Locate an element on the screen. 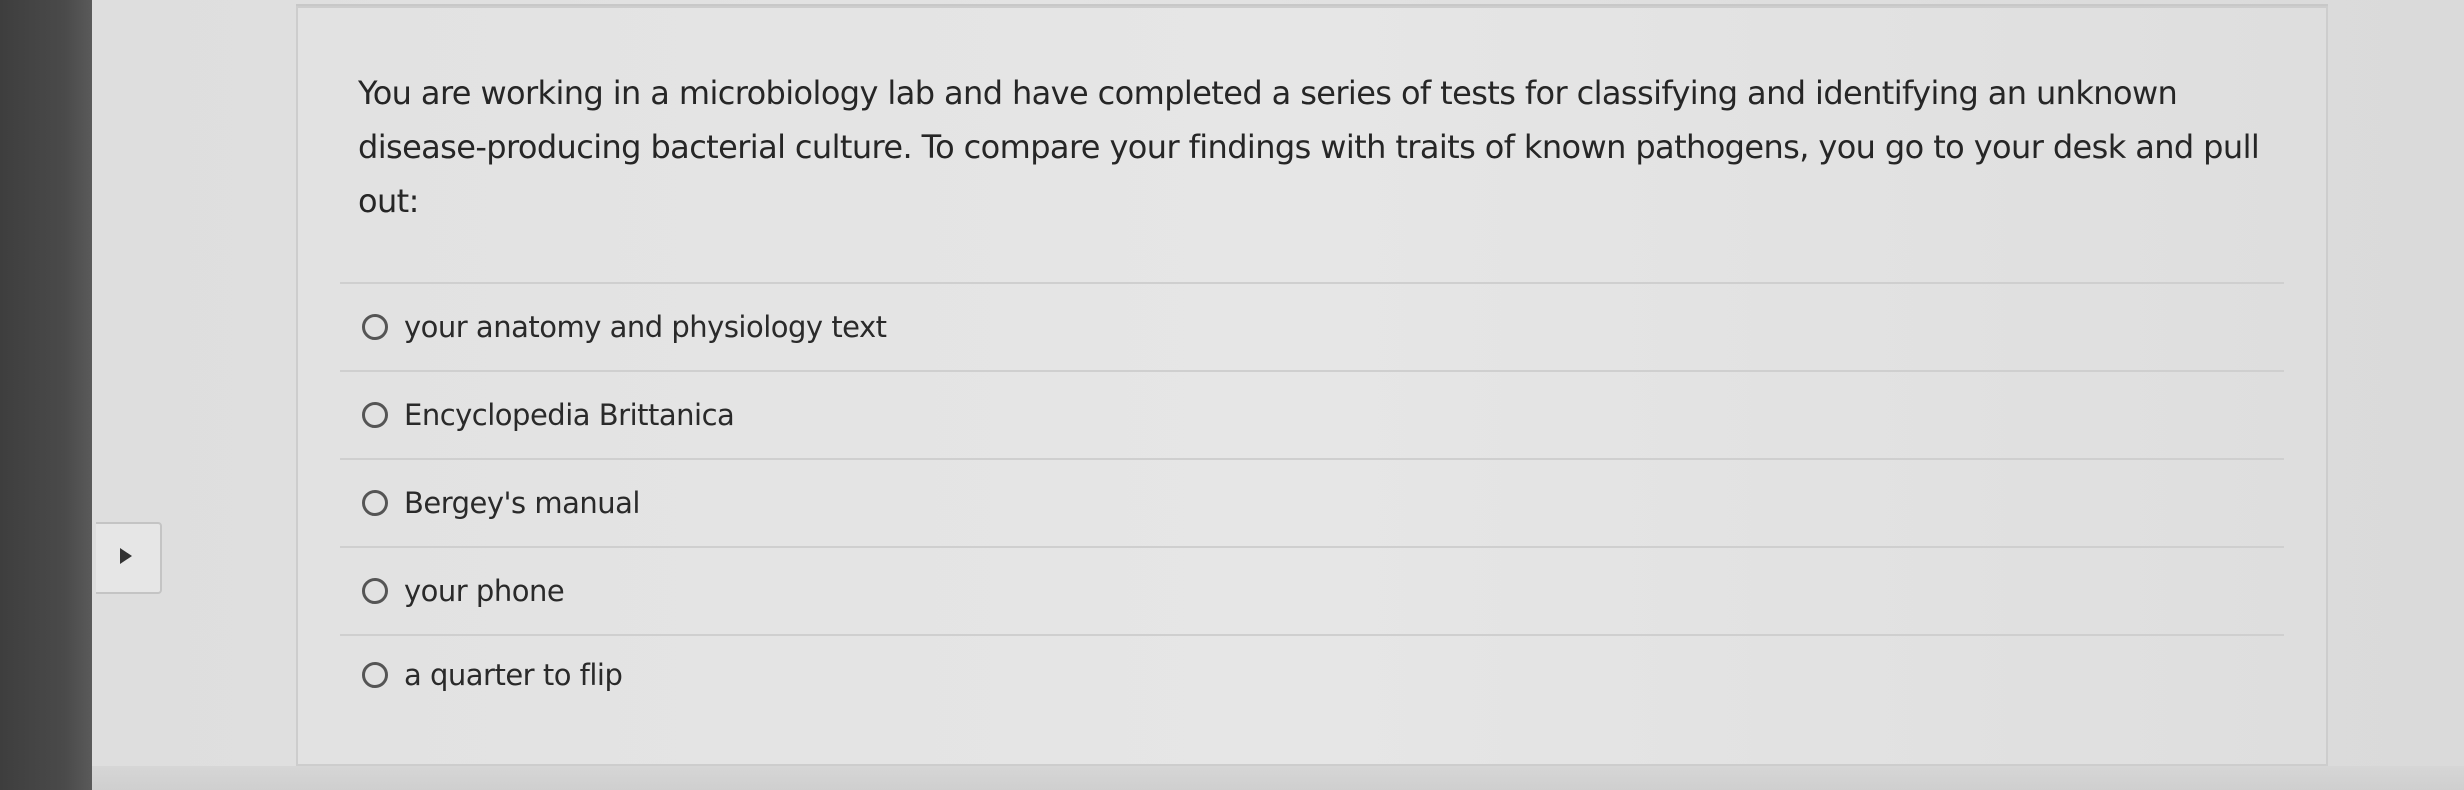 This screenshot has height=790, width=2464. option-label: your anatomy and physiology text is located at coordinates (645, 327).